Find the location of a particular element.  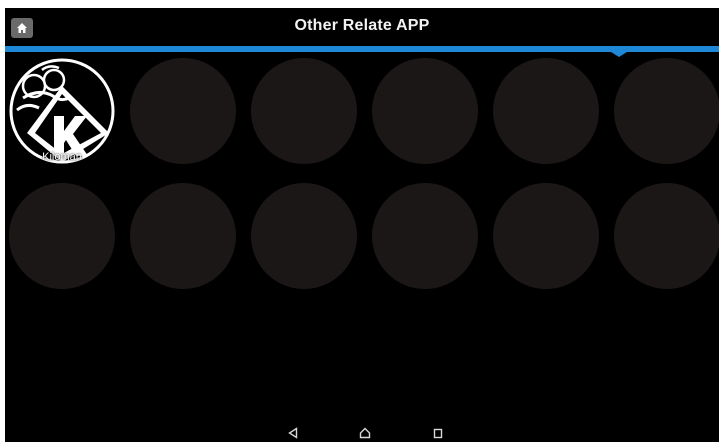

recents-square-icon is located at coordinates (438, 433).